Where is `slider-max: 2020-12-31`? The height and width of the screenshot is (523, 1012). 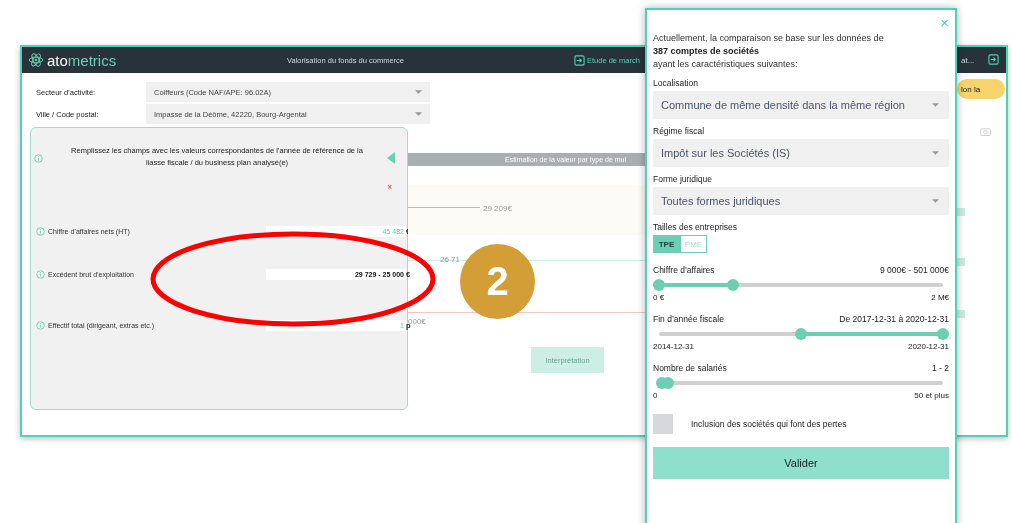
slider-max: 2020-12-31 is located at coordinates (928, 346).